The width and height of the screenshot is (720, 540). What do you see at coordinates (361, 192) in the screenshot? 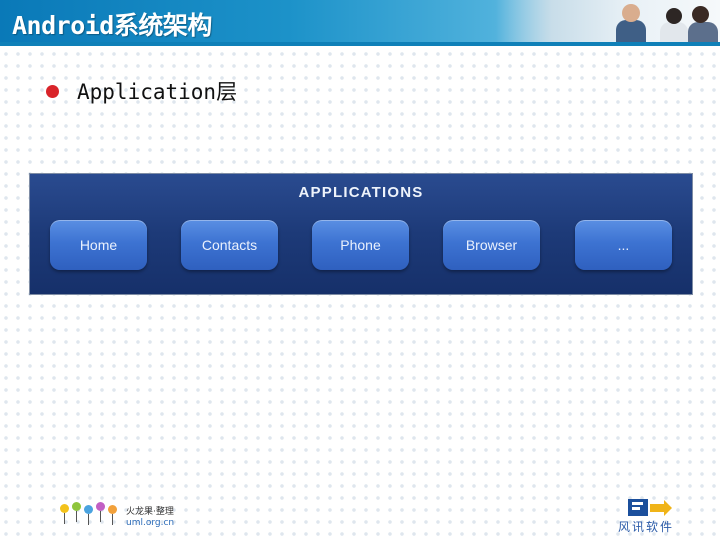
I see `applications-layer-title: APPLICATIONS` at bounding box center [361, 192].